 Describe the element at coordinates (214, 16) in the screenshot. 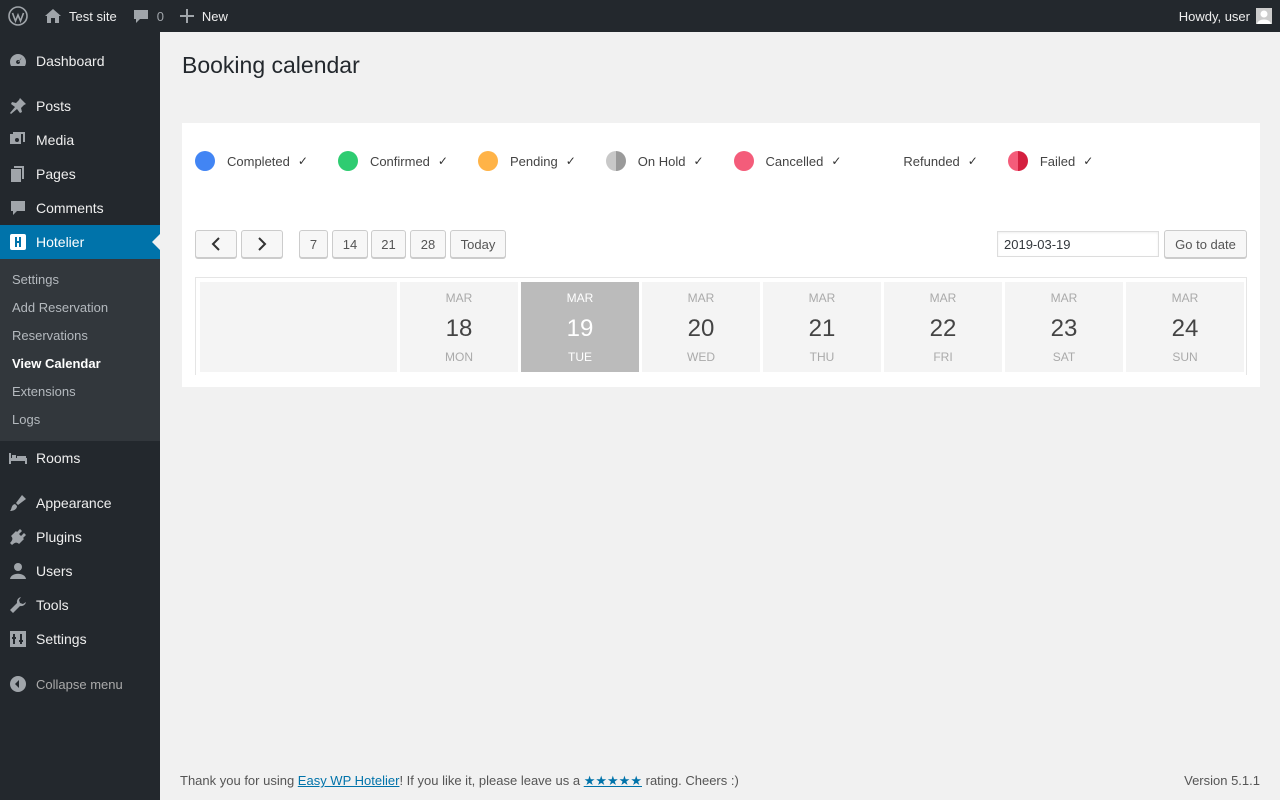

I see `new-label: New` at that location.